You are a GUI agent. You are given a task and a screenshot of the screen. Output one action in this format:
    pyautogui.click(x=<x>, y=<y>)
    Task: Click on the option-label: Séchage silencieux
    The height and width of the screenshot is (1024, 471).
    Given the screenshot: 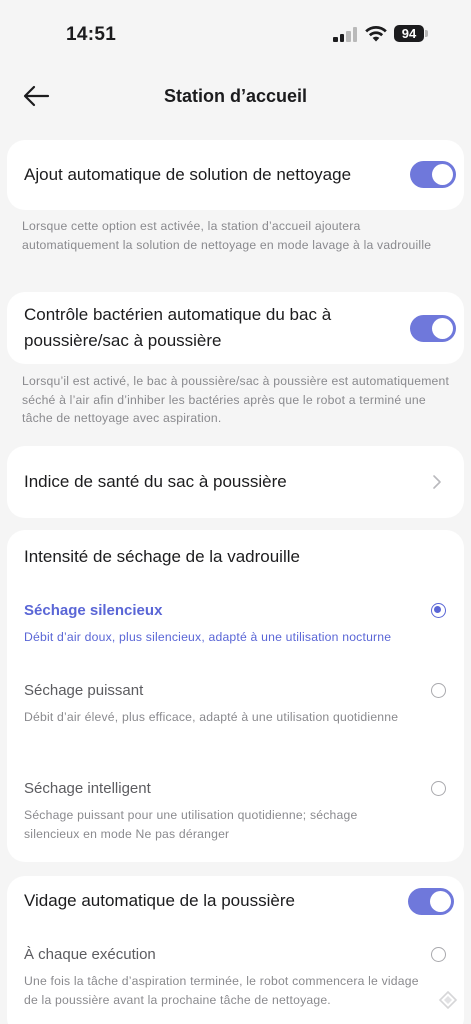 What is the action you would take?
    pyautogui.click(x=93, y=610)
    